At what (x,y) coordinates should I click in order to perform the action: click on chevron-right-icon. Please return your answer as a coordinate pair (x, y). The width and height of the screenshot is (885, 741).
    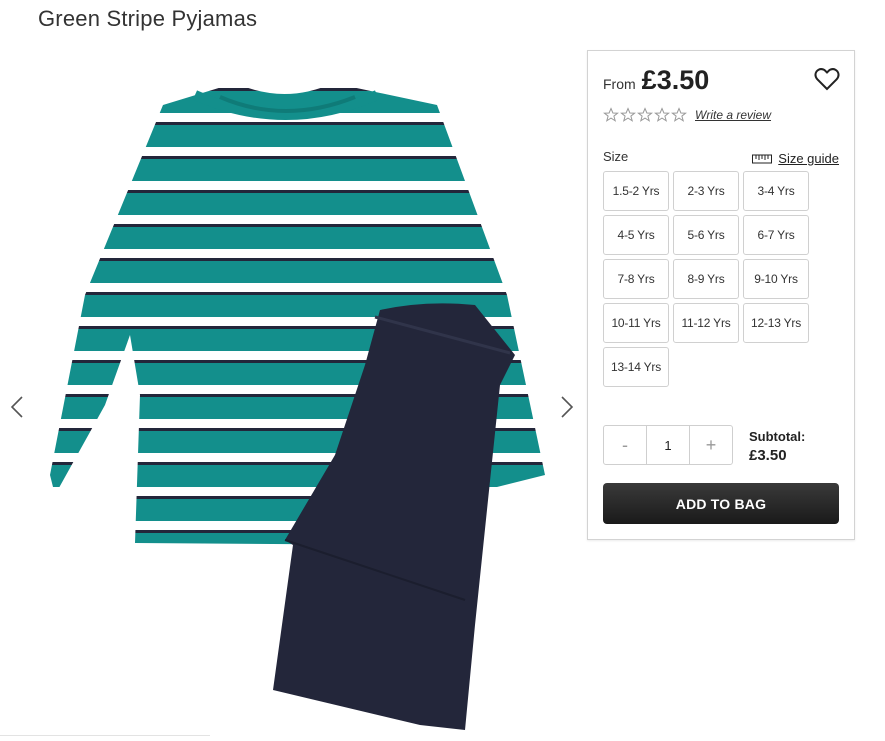
    Looking at the image, I should click on (567, 407).